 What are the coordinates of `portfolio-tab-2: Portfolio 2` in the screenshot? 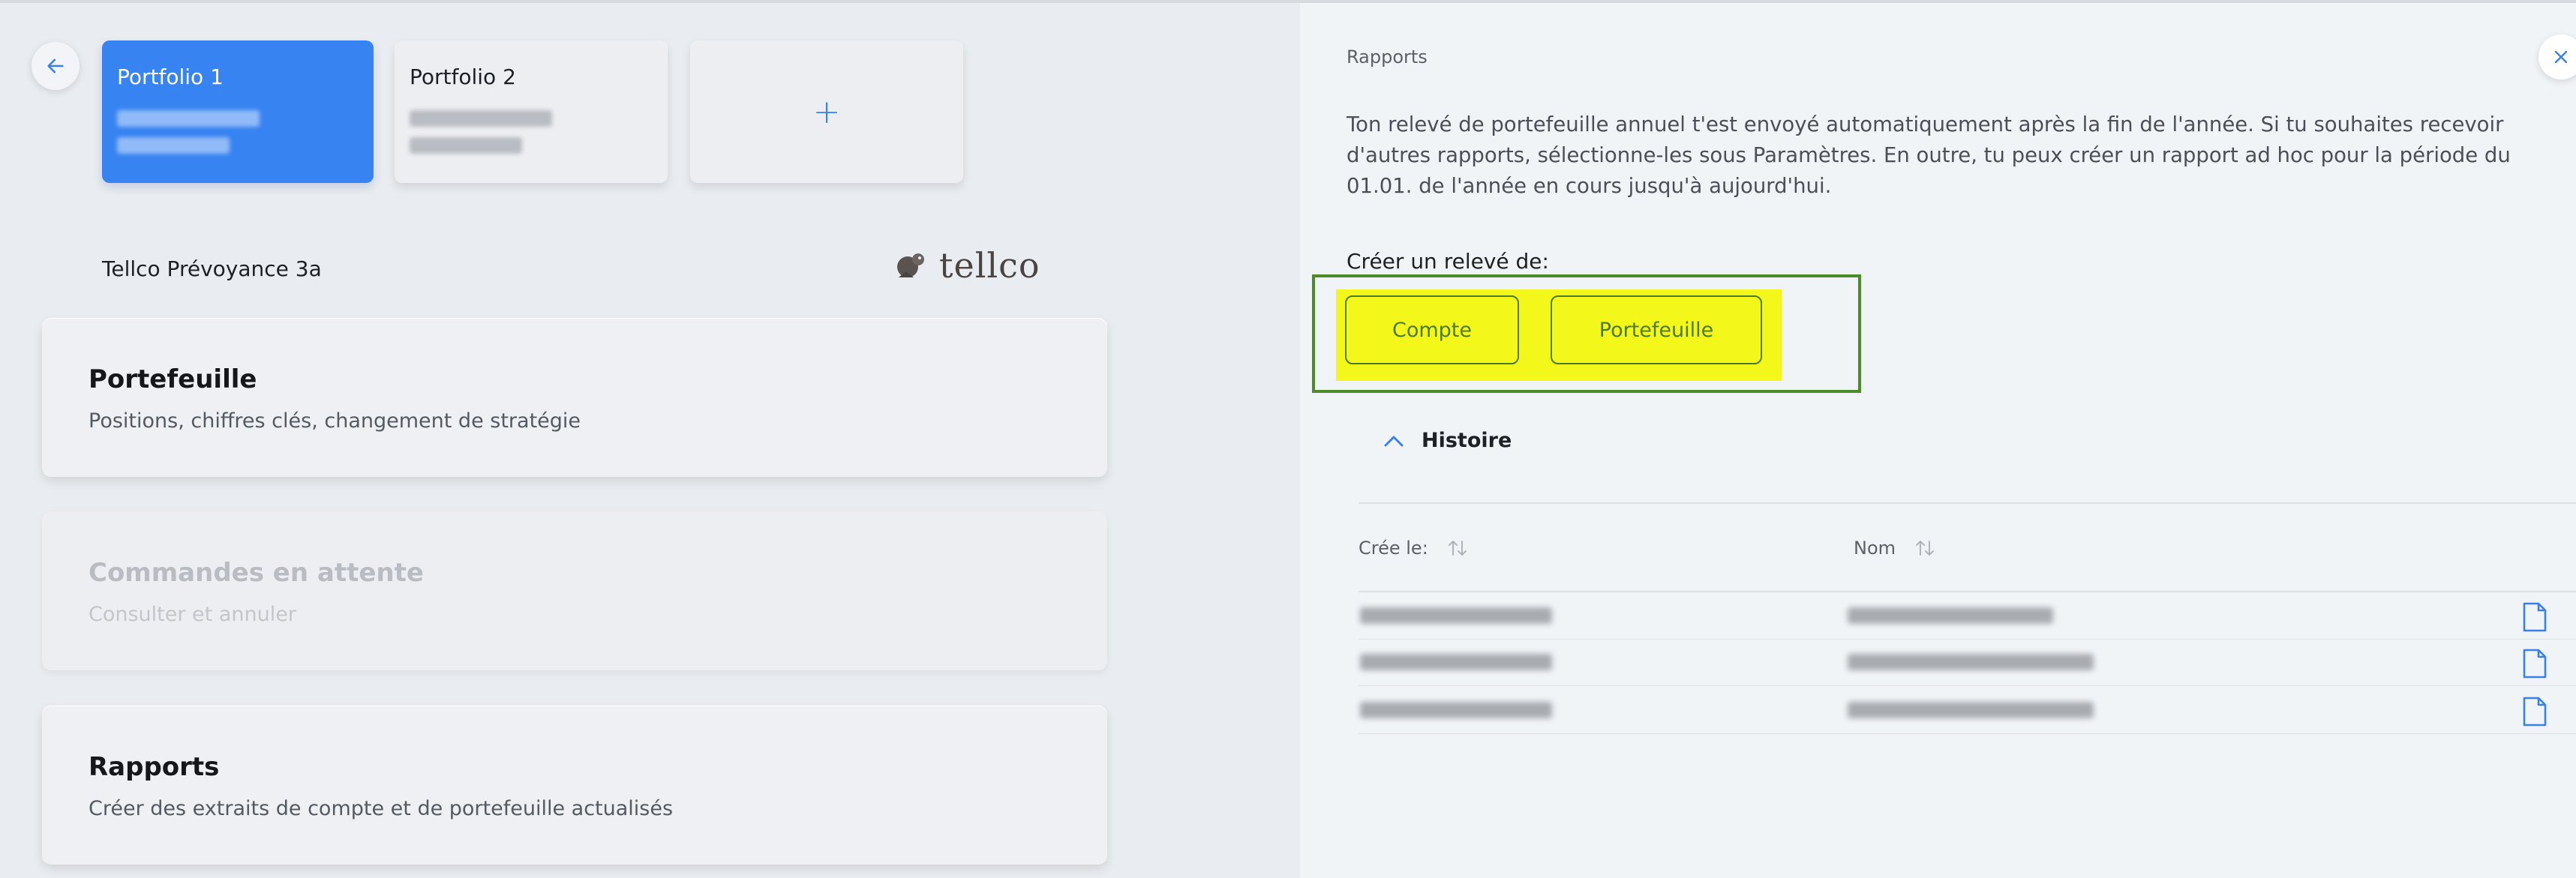 It's located at (531, 112).